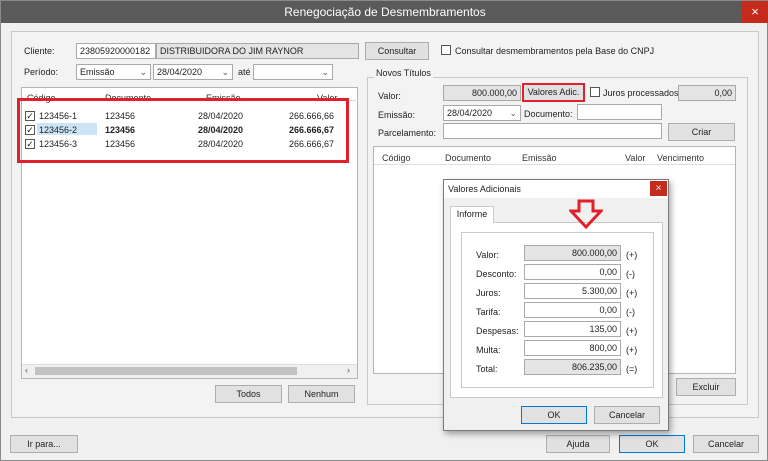  I want to click on dlg-juros-sign: (+), so click(632, 293).